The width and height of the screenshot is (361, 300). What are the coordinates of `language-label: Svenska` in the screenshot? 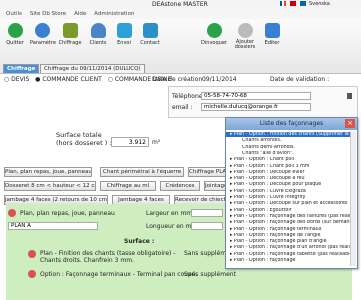 It's located at (319, 4).